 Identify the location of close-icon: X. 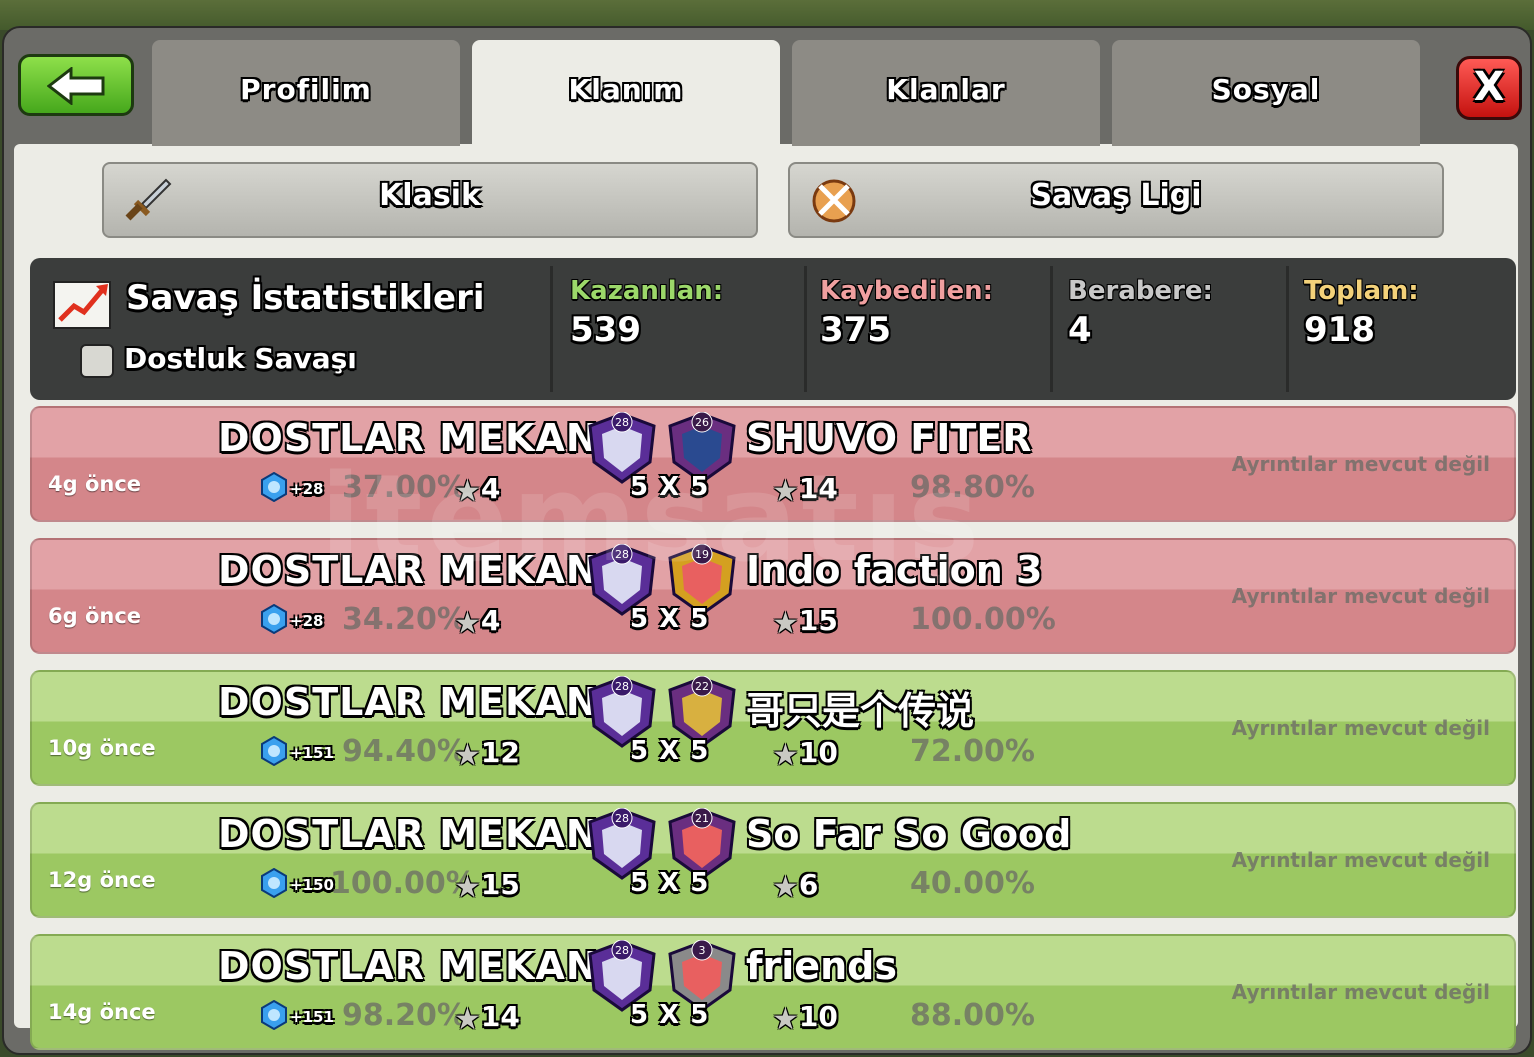
(1489, 87).